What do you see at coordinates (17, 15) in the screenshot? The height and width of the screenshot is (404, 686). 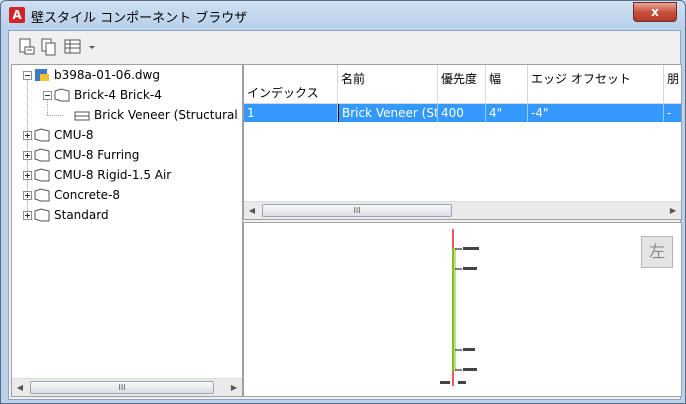 I see `autocad-app-icon: A` at bounding box center [17, 15].